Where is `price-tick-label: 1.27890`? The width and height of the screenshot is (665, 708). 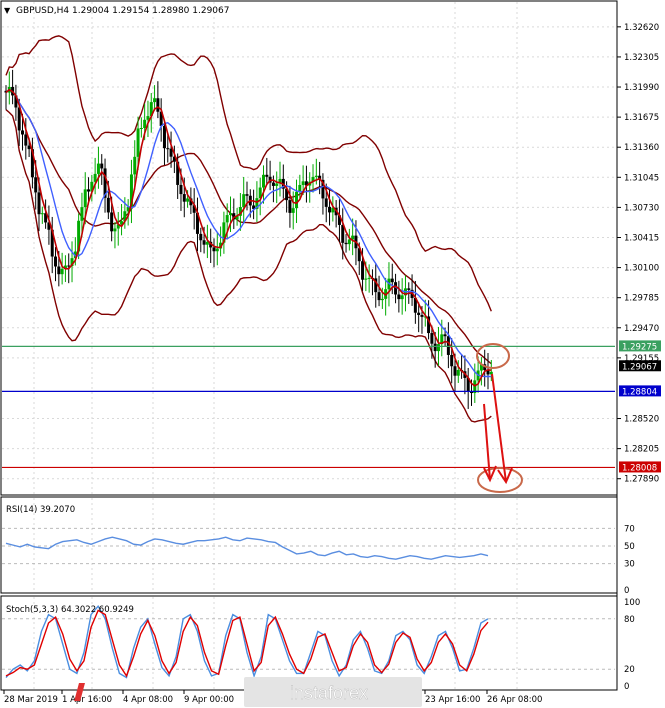
price-tick-label: 1.27890 is located at coordinates (641, 480).